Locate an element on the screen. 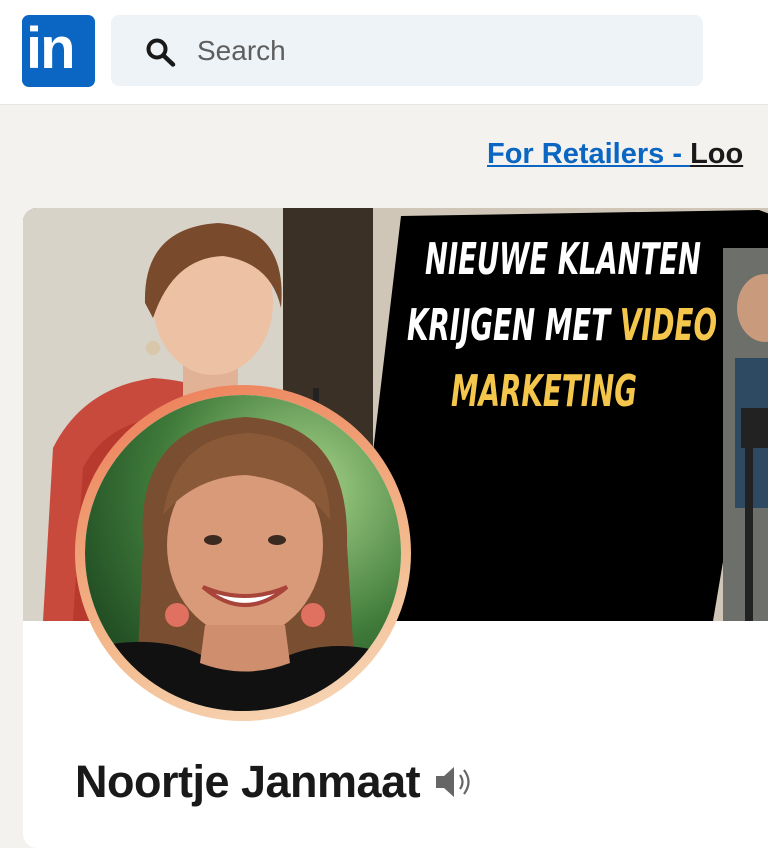 Image resolution: width=768 pixels, height=848 pixels. profile-name-row: Noortje Janmaat is located at coordinates (275, 782).